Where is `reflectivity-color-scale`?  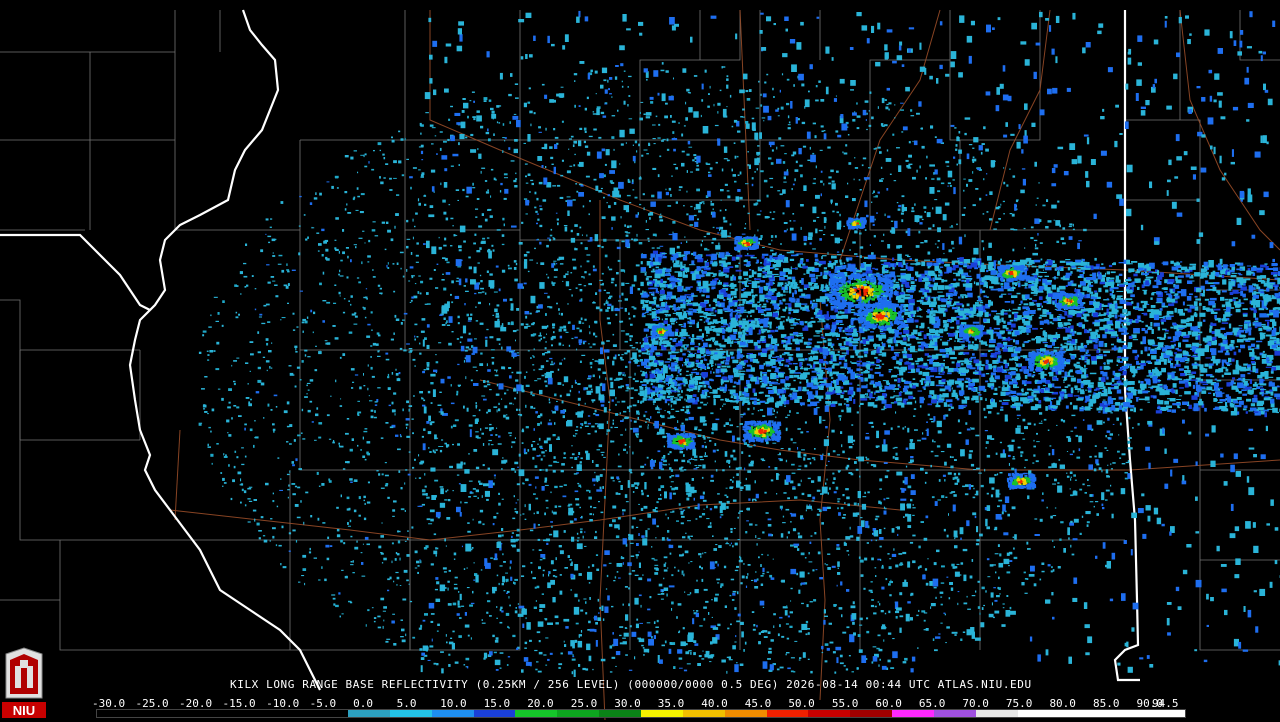
reflectivity-color-scale is located at coordinates (641, 713).